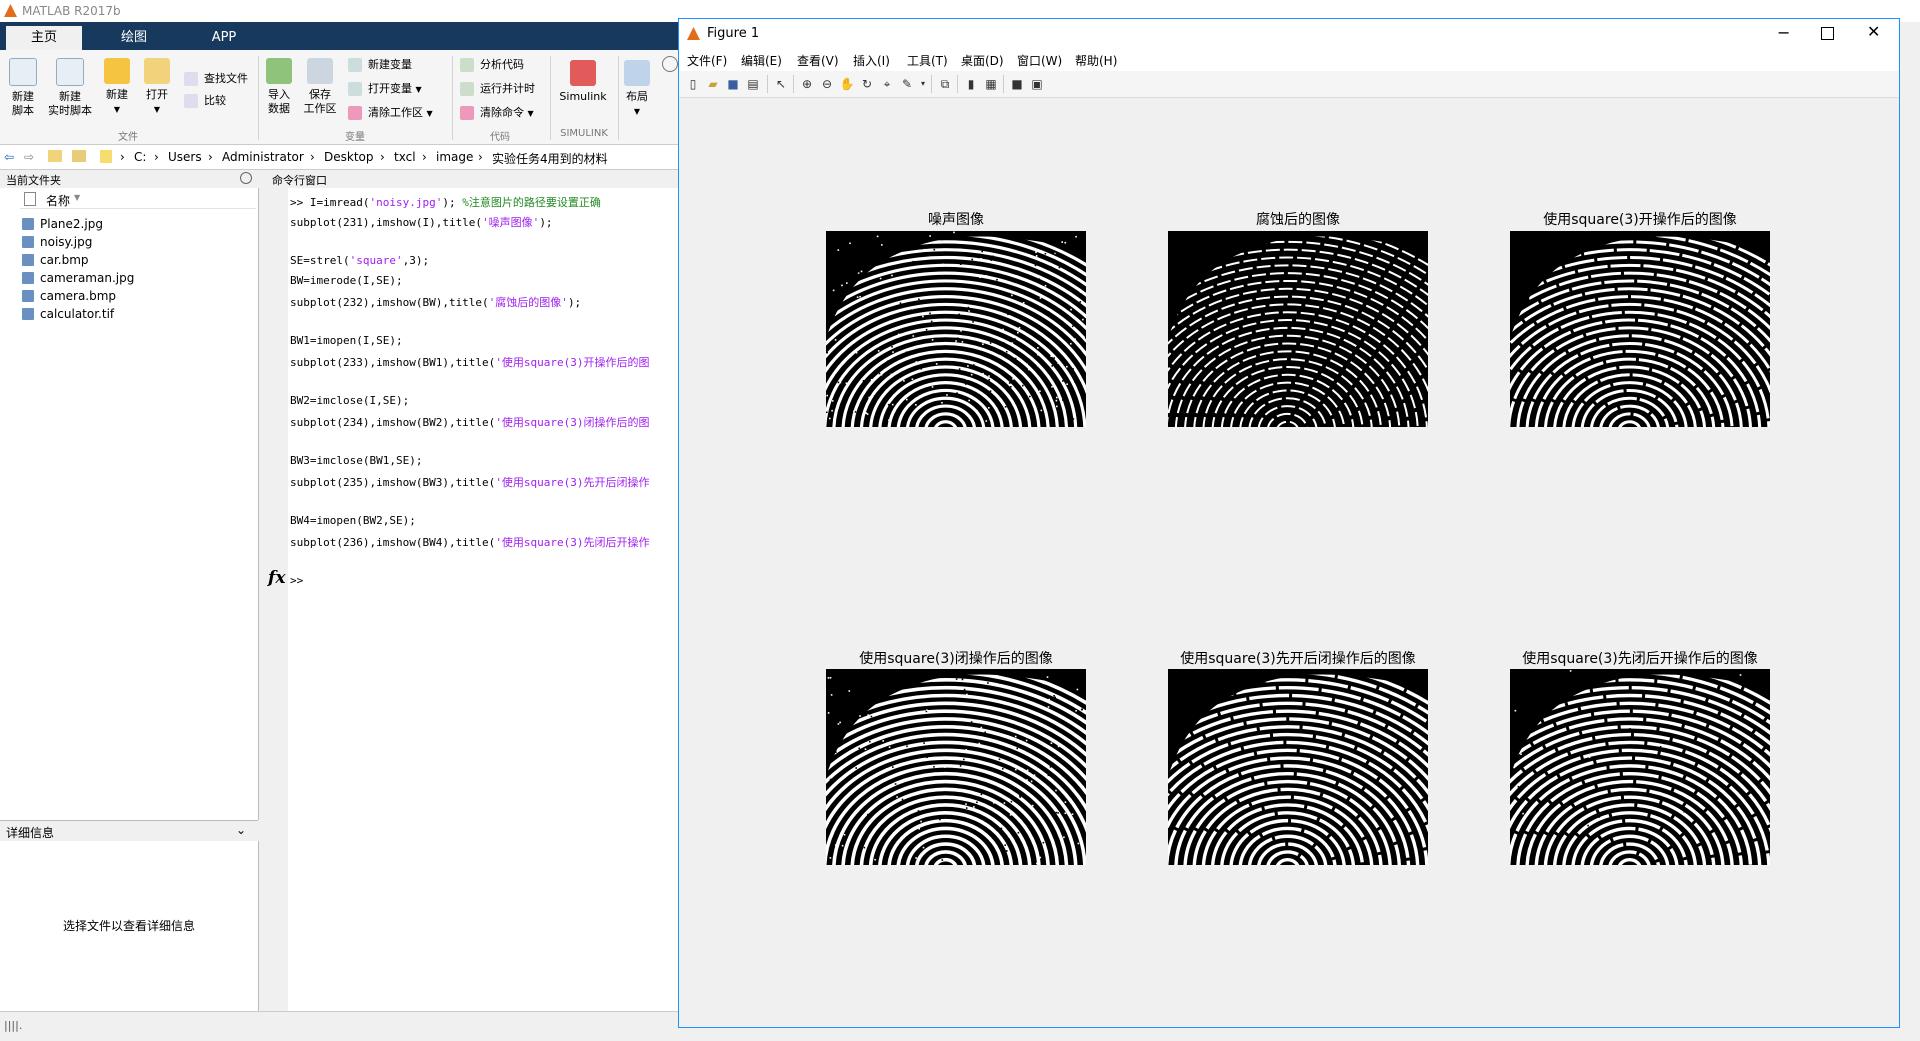 Image resolution: width=1920 pixels, height=1041 pixels. I want to click on list-item: Plane2.jpg, so click(62, 224).